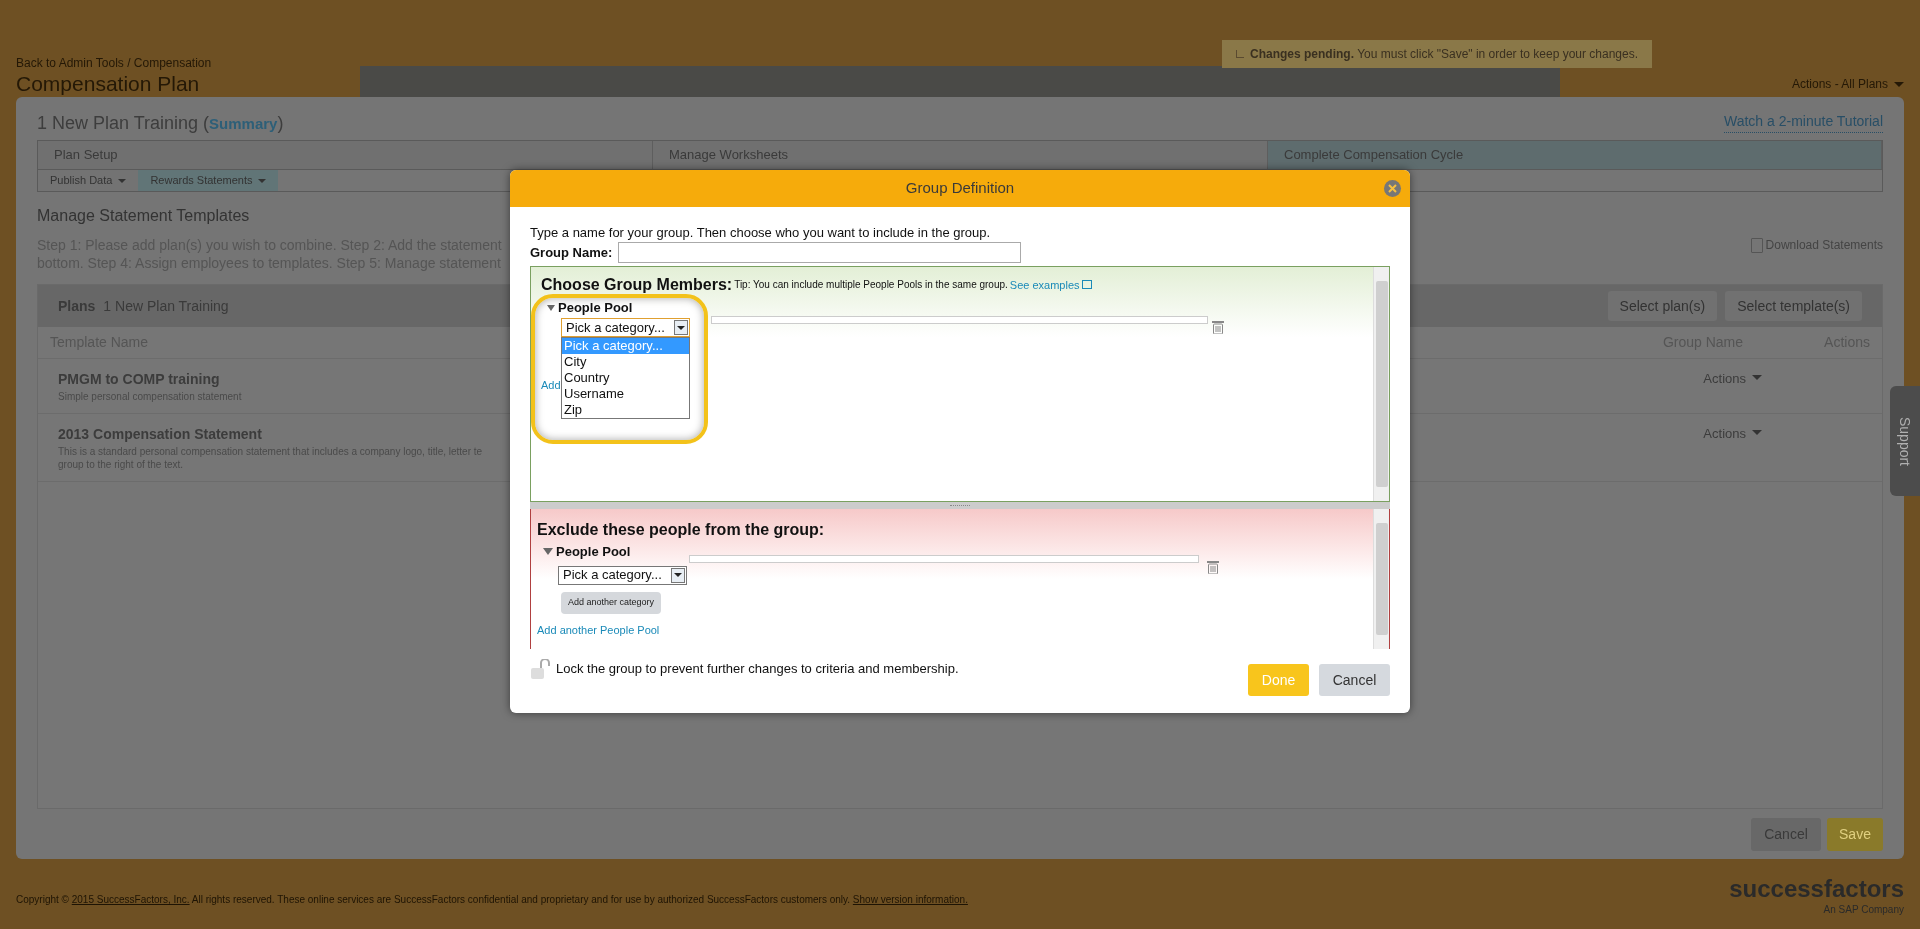  Describe the element at coordinates (910, 899) in the screenshot. I see `version-link: Show version information.` at that location.